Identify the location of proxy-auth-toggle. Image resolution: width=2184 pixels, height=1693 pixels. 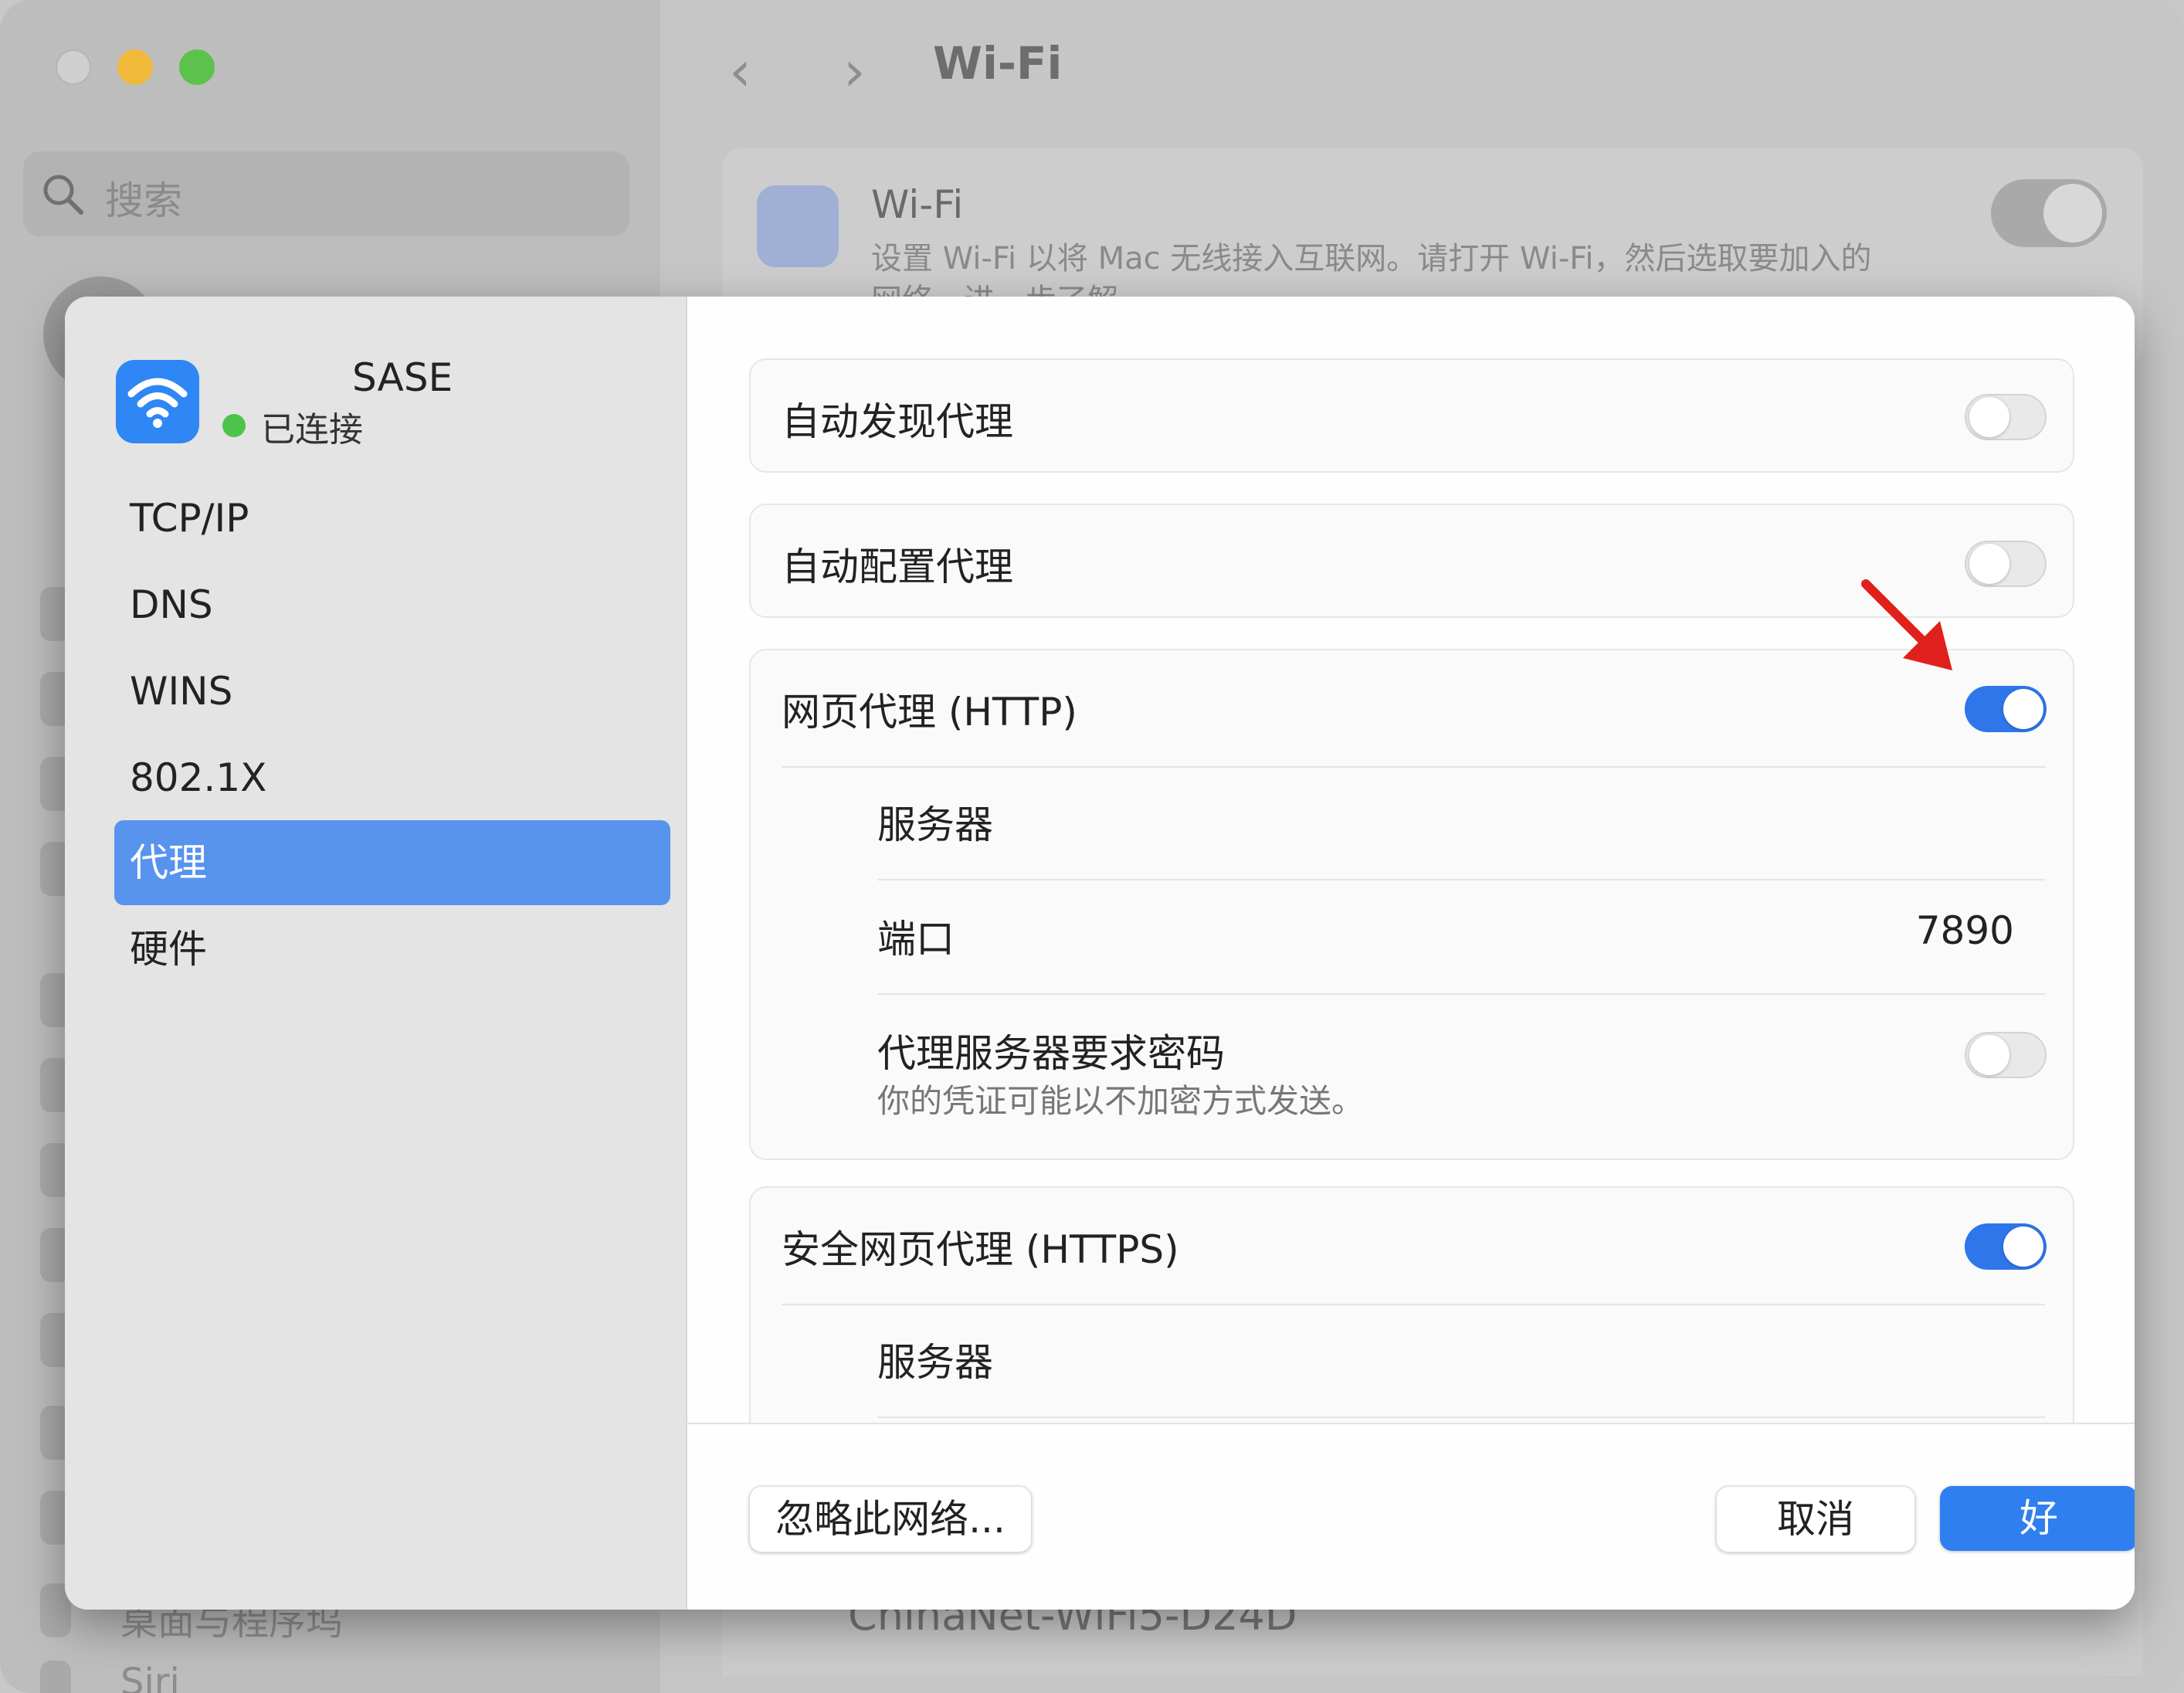
(2006, 1055).